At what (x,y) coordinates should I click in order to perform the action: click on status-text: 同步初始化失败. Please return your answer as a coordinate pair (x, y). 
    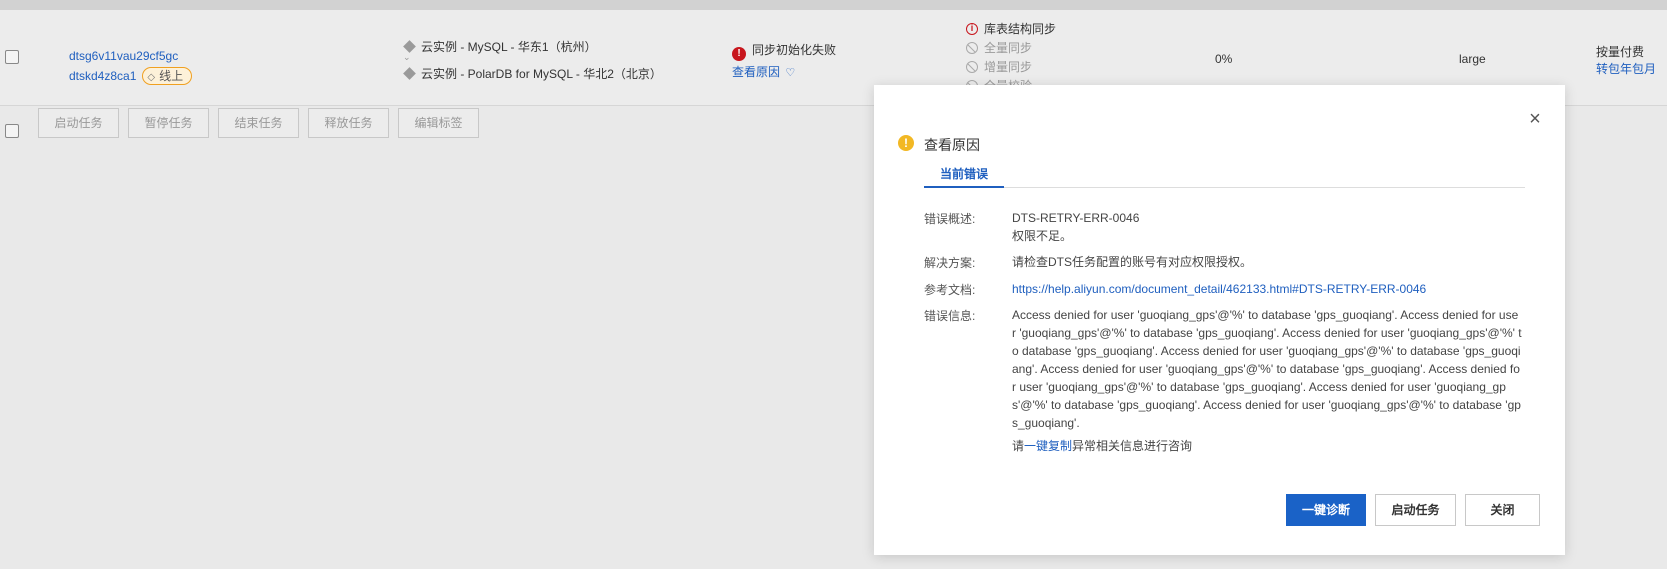
    Looking at the image, I should click on (794, 50).